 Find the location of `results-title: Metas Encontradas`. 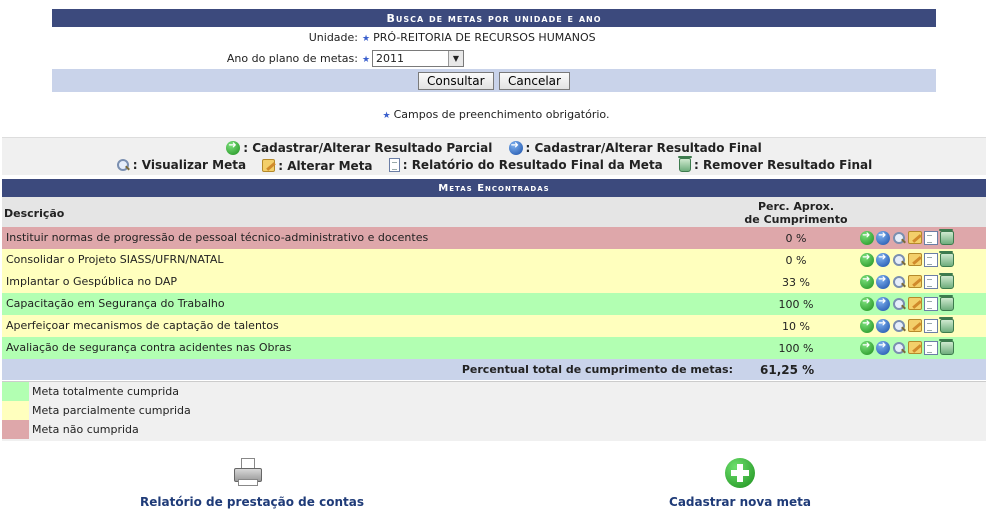

results-title: Metas Encontradas is located at coordinates (494, 188).